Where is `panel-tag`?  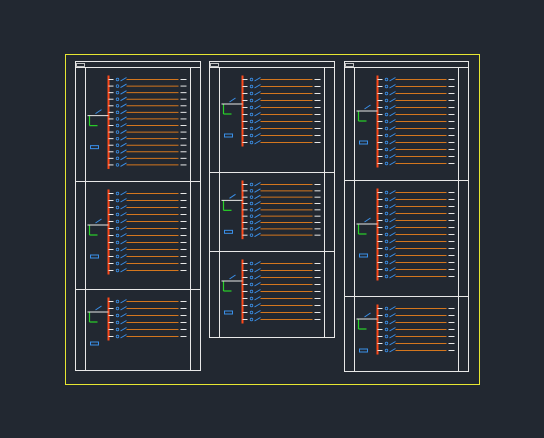
panel-tag is located at coordinates (363, 350).